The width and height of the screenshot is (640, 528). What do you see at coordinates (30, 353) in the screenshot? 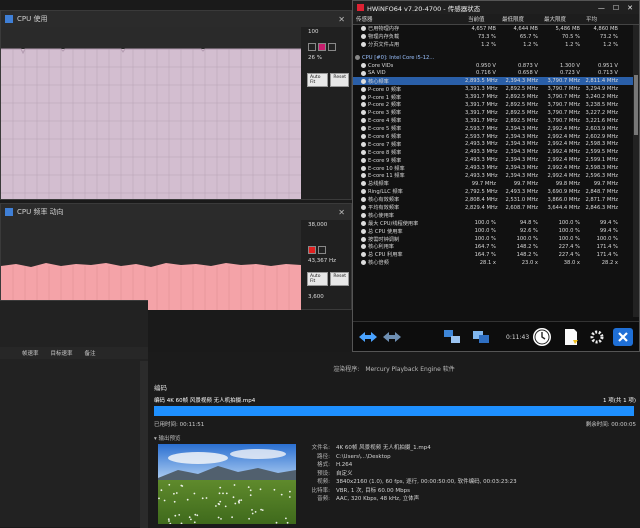
I see `column-header: 帧速率` at bounding box center [30, 353].